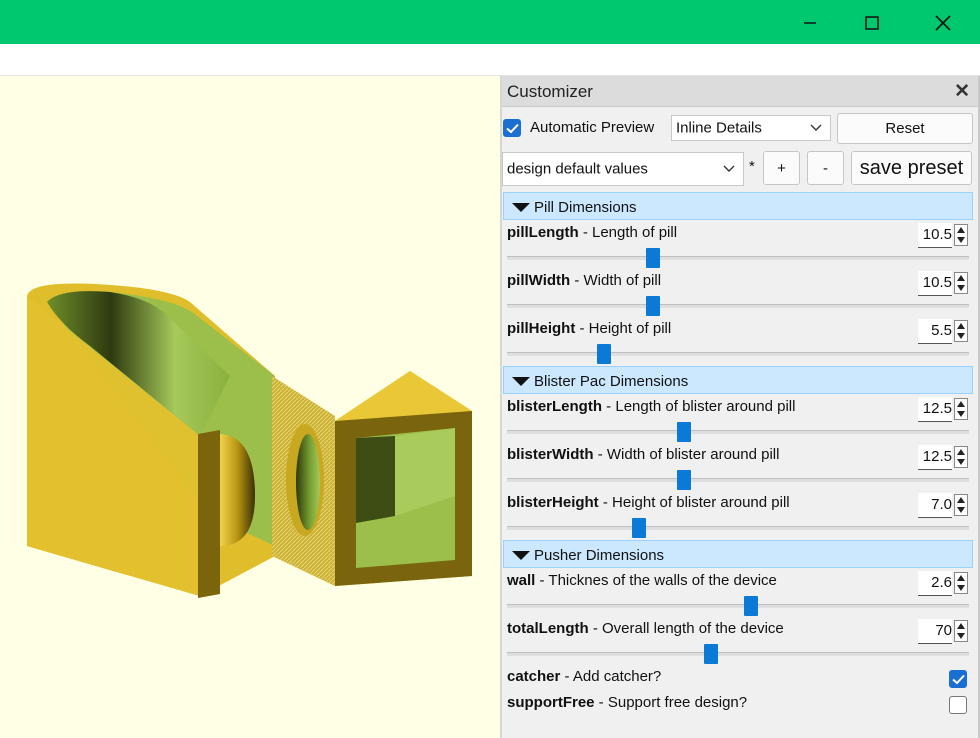 The height and width of the screenshot is (738, 980). What do you see at coordinates (738, 380) in the screenshot?
I see `group-header-blister-pac-dimensions: Blister Pac Dimensions` at bounding box center [738, 380].